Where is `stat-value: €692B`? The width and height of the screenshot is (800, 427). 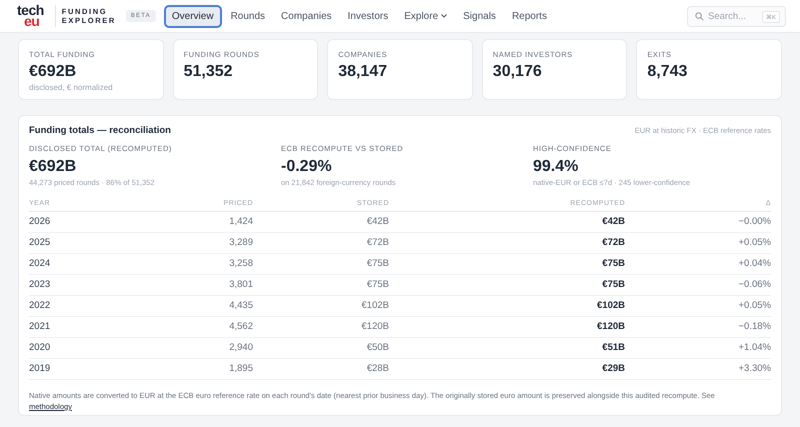
stat-value: €692B is located at coordinates (52, 72).